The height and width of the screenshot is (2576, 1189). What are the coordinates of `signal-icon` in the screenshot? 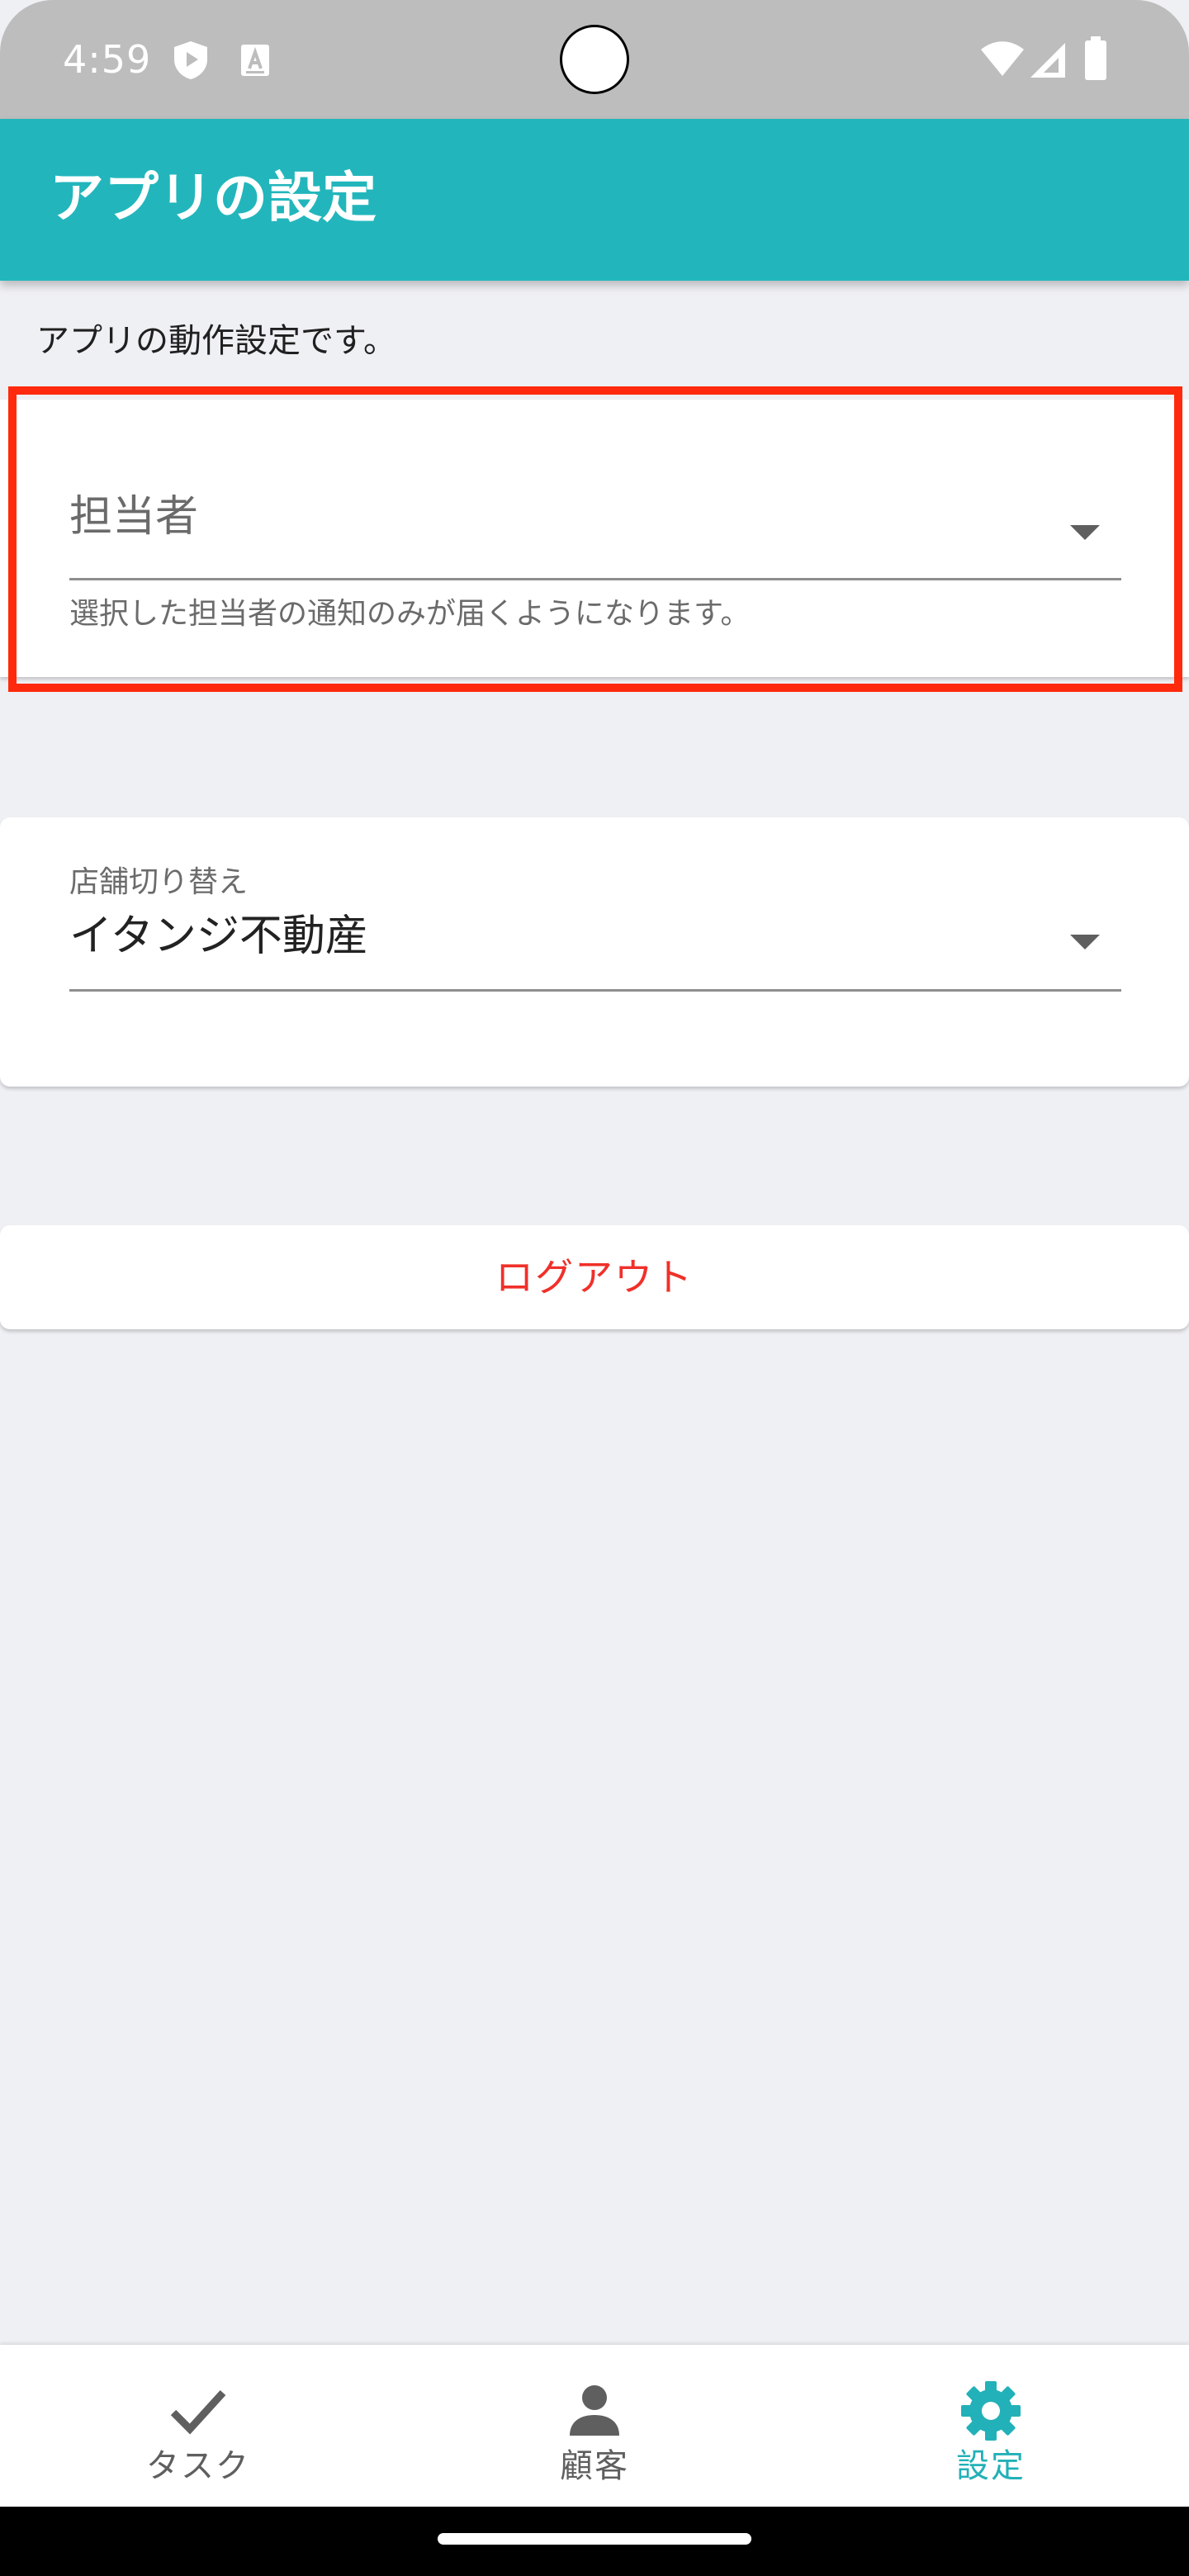 It's located at (1047, 60).